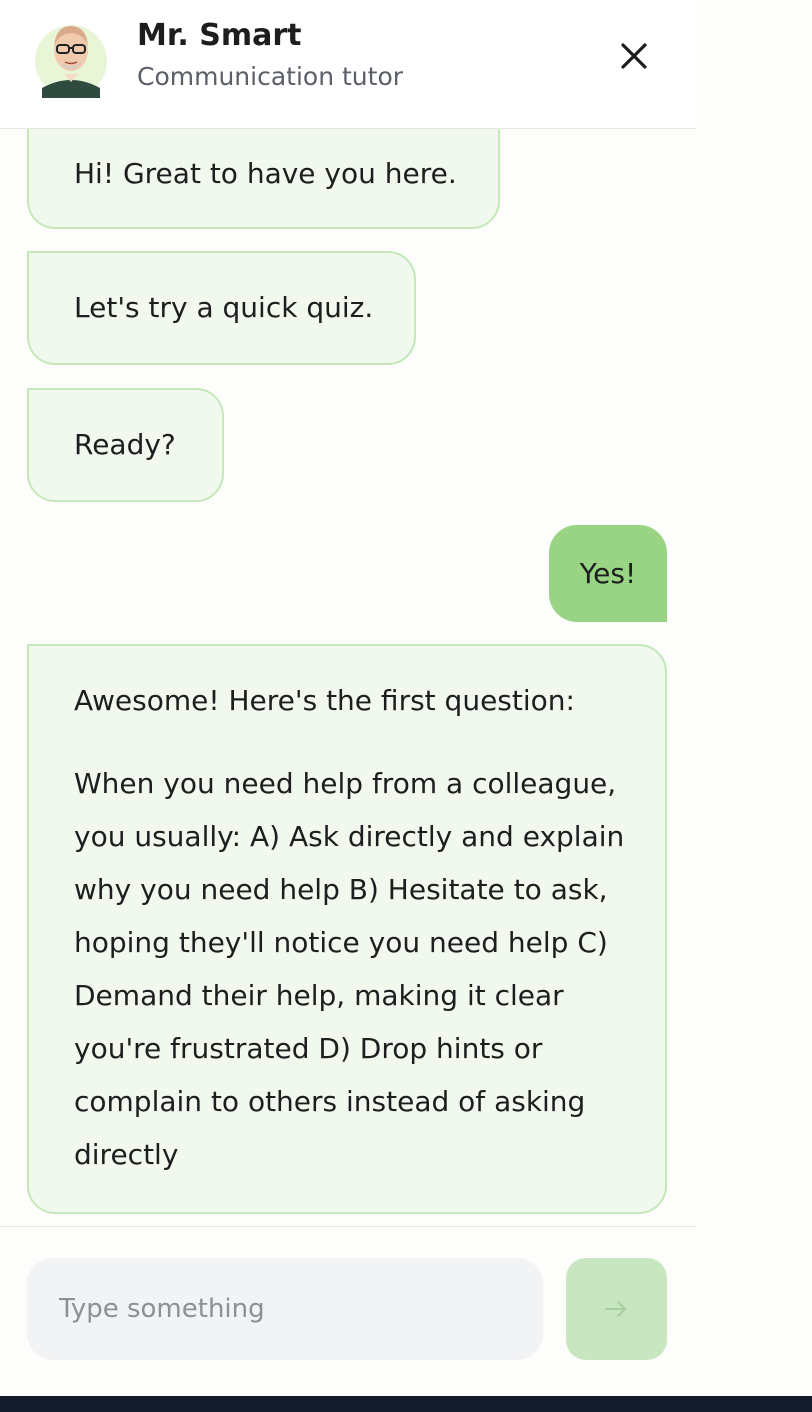 Image resolution: width=812 pixels, height=1412 pixels. I want to click on message-intro: Awesome! Here's the first question:, so click(324, 700).